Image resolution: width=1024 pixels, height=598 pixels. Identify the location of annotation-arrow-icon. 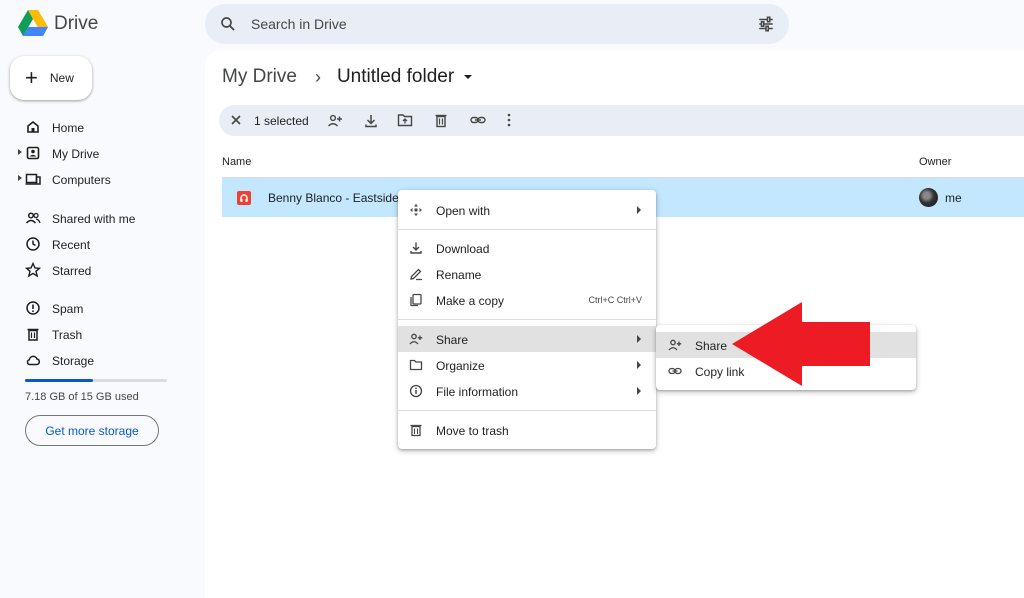
(801, 344).